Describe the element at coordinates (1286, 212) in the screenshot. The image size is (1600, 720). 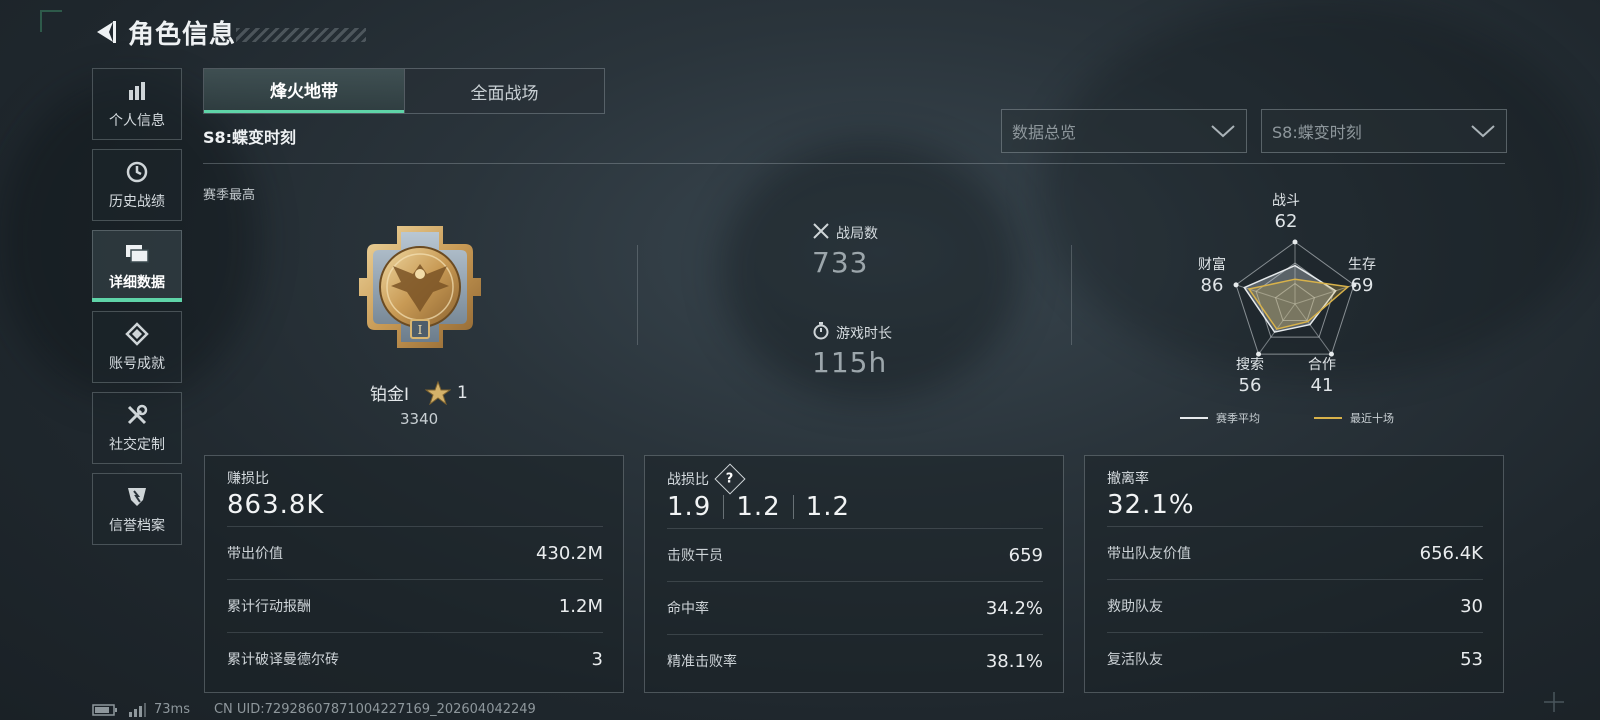
I see `radar-label-combat: 战斗 62` at that location.